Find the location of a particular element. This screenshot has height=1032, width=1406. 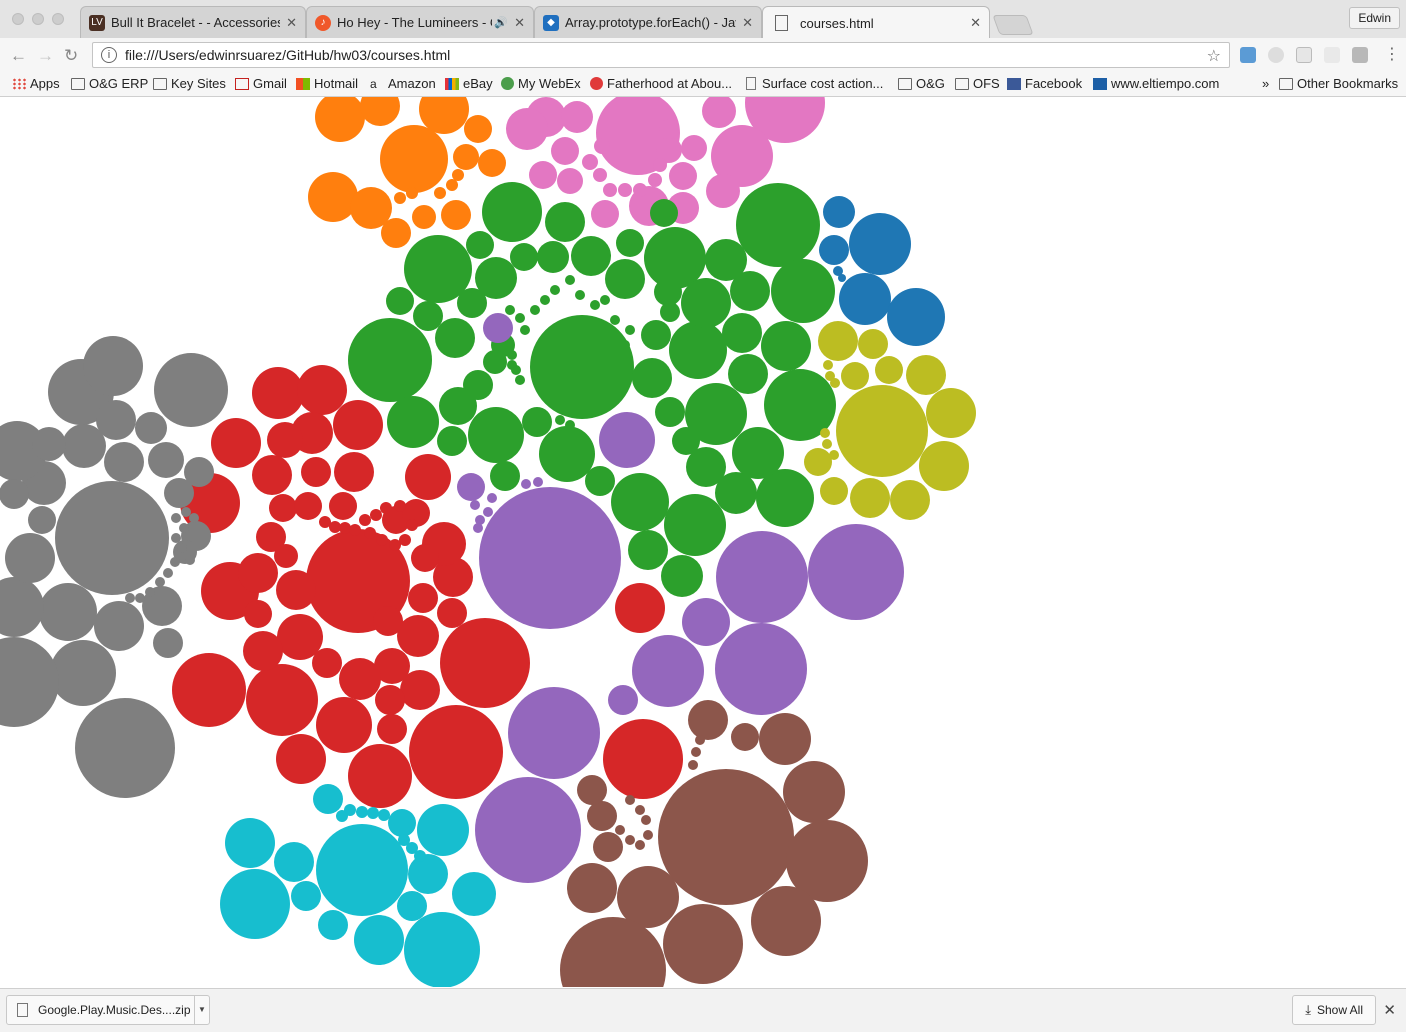

show-all-button: ⤓ Show All is located at coordinates (1334, 1010).